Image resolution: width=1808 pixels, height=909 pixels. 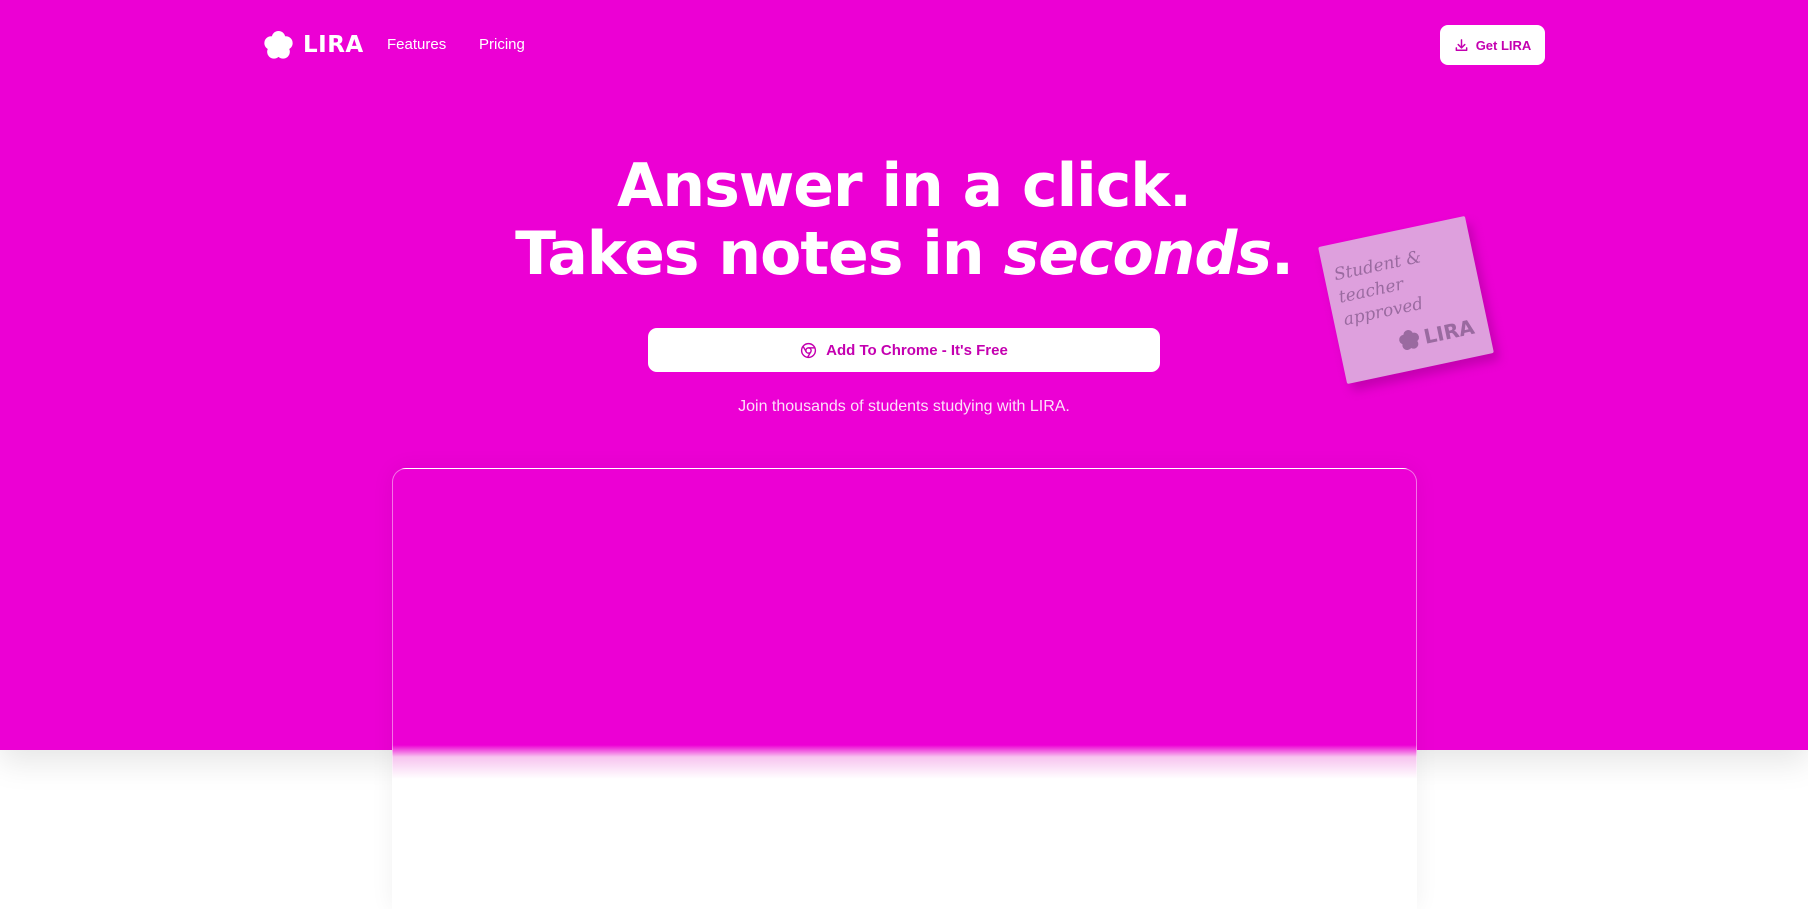 I want to click on logo: LIRA, so click(x=313, y=45).